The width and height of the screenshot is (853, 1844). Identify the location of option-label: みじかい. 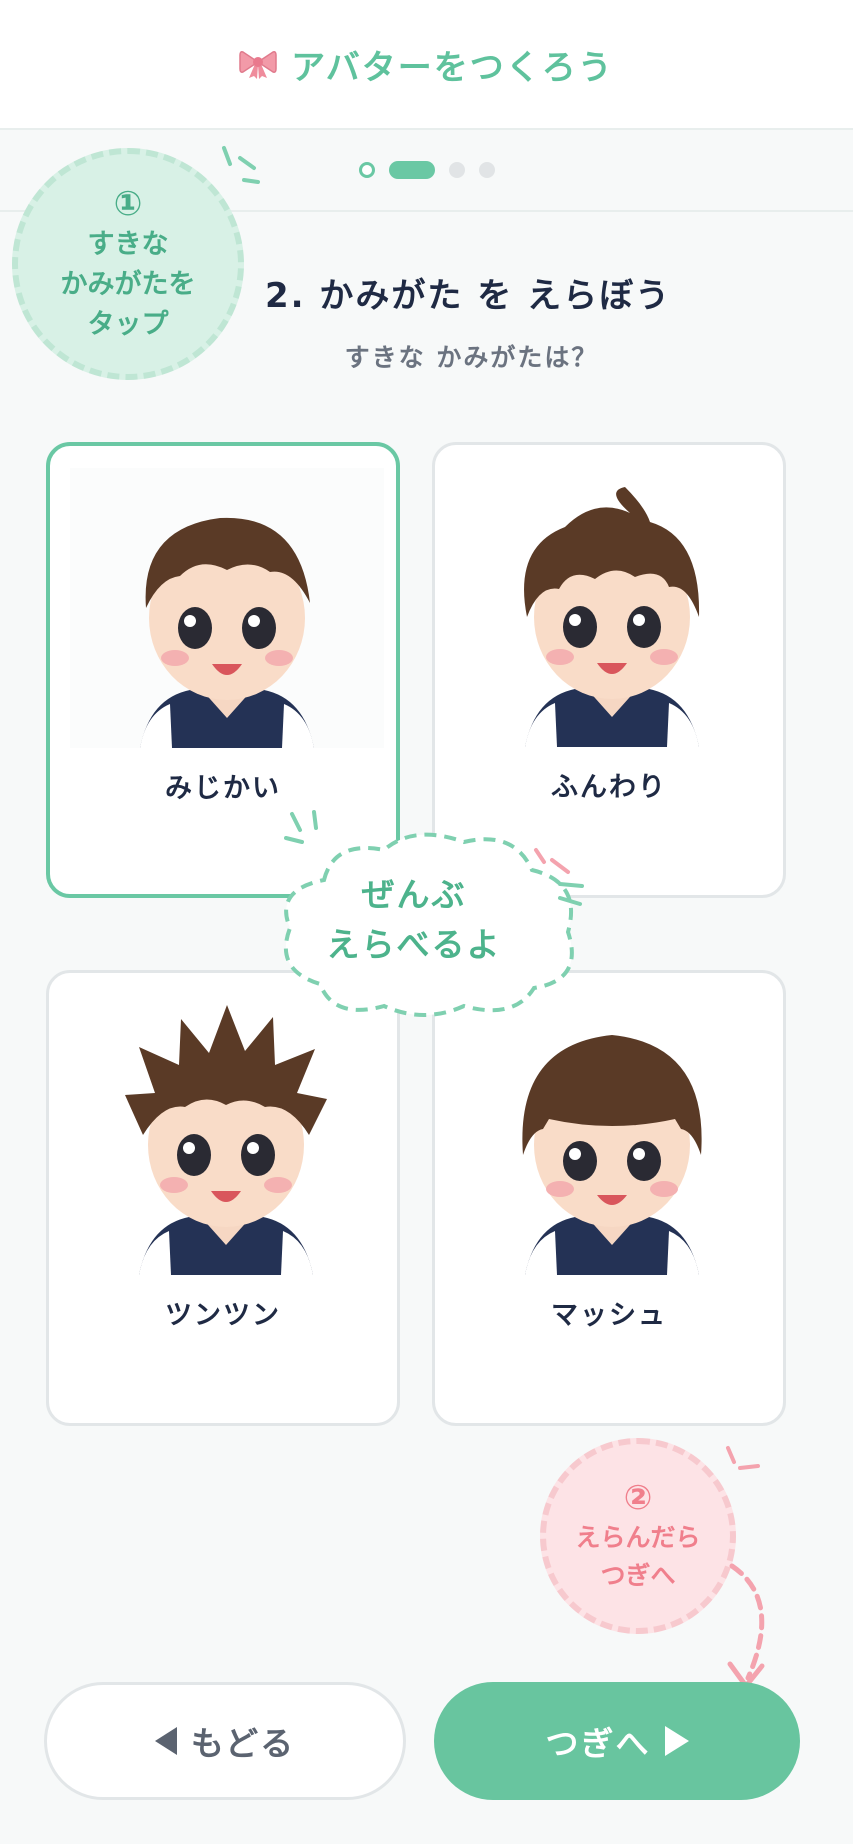
(223, 788).